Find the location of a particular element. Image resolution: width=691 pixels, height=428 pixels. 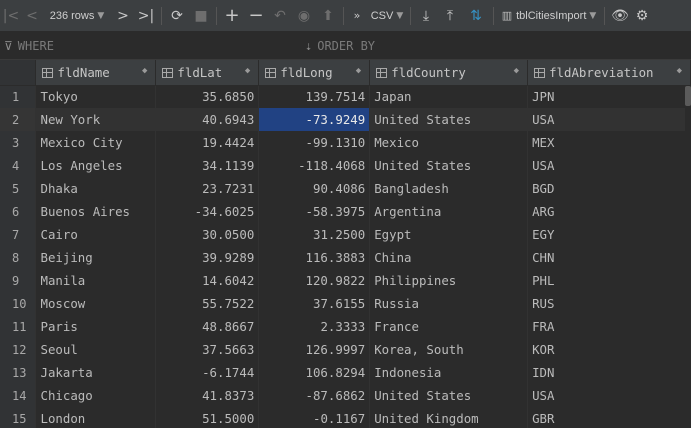

cell-name: London is located at coordinates (96, 417).